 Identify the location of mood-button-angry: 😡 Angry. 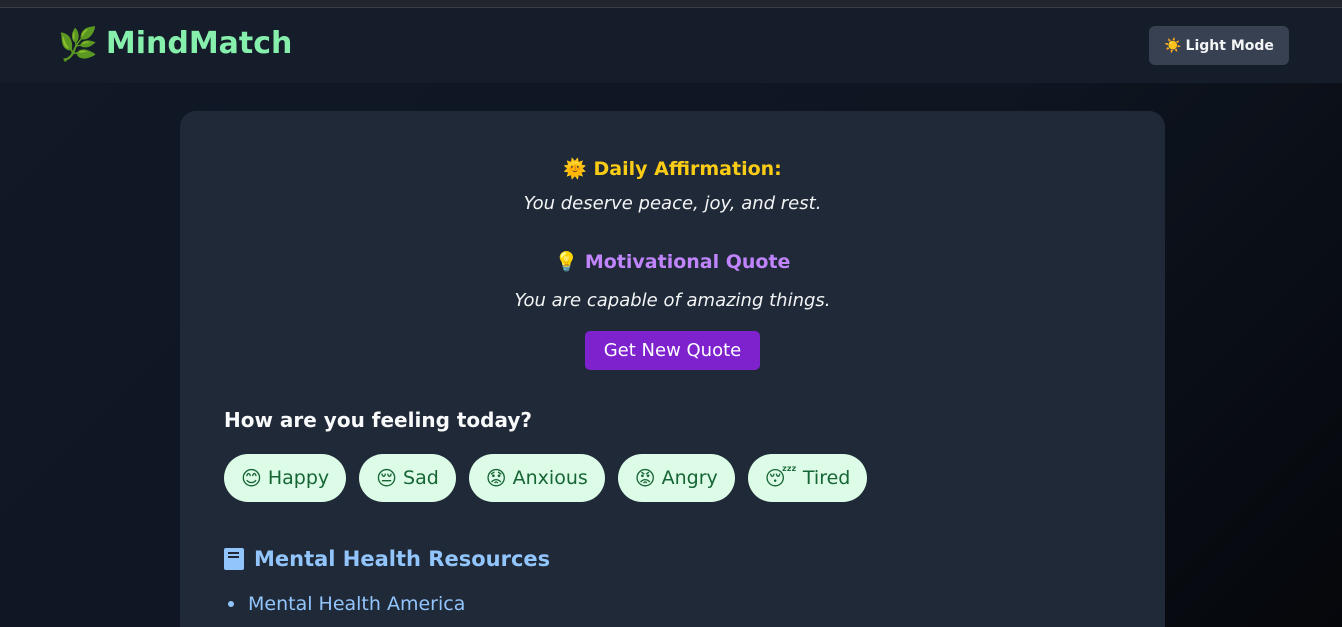
(676, 478).